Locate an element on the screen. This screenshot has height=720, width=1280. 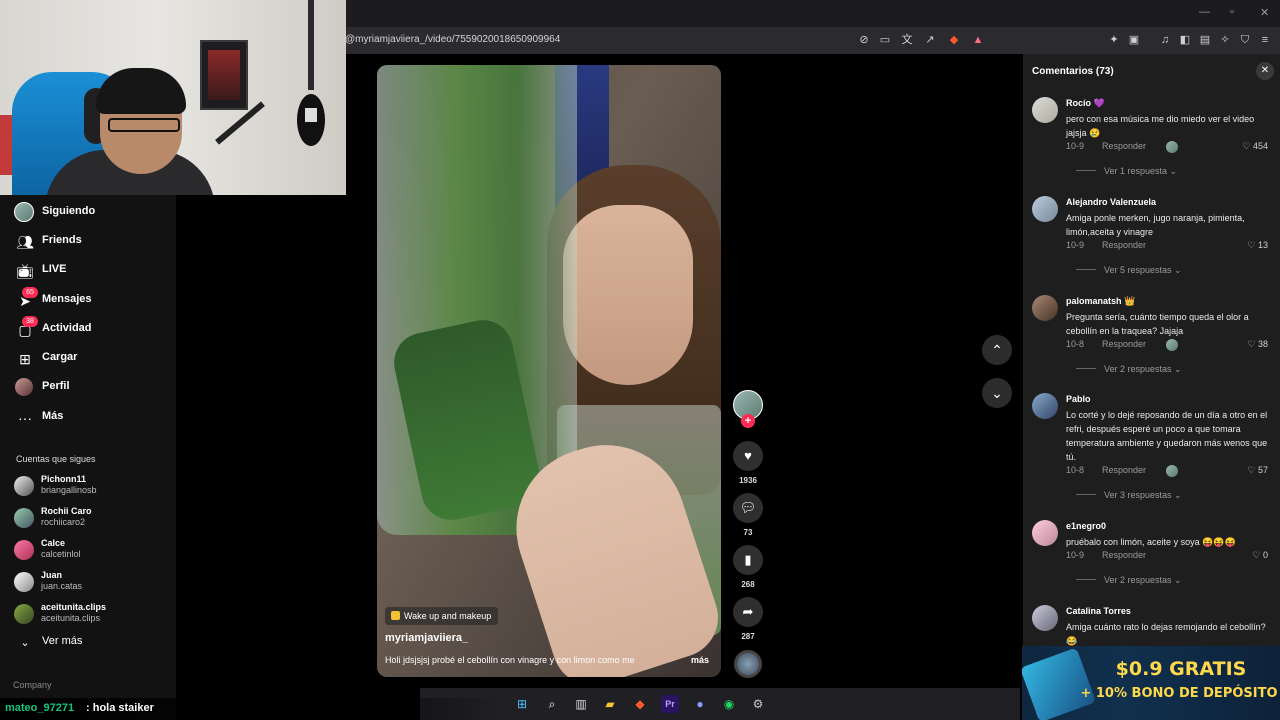
comment-like: ♡ 0 is located at coordinates (1253, 555).